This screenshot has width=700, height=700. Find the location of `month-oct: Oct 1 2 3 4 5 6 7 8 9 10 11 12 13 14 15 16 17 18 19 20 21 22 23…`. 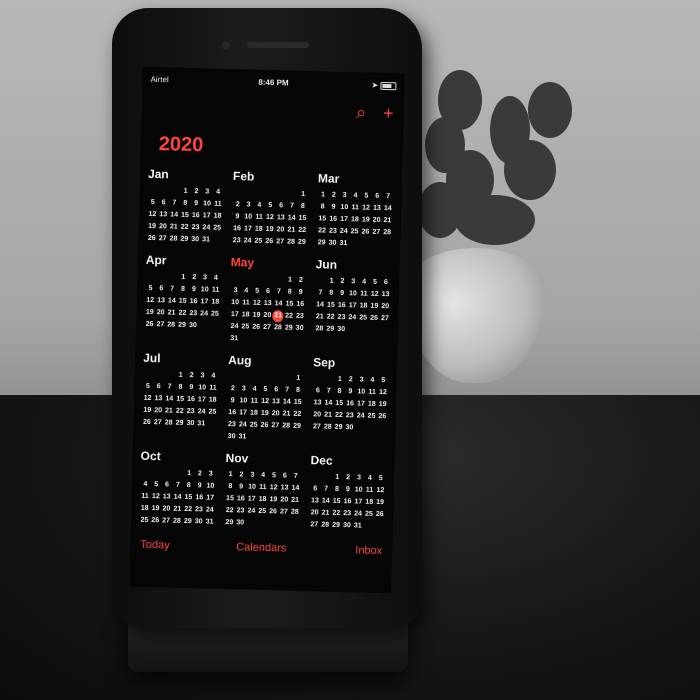

month-oct: Oct 1 2 3 4 5 6 7 8 9 10 11 12 13 14 15 16 17 18 19 20 21 22 23… is located at coordinates (178, 489).